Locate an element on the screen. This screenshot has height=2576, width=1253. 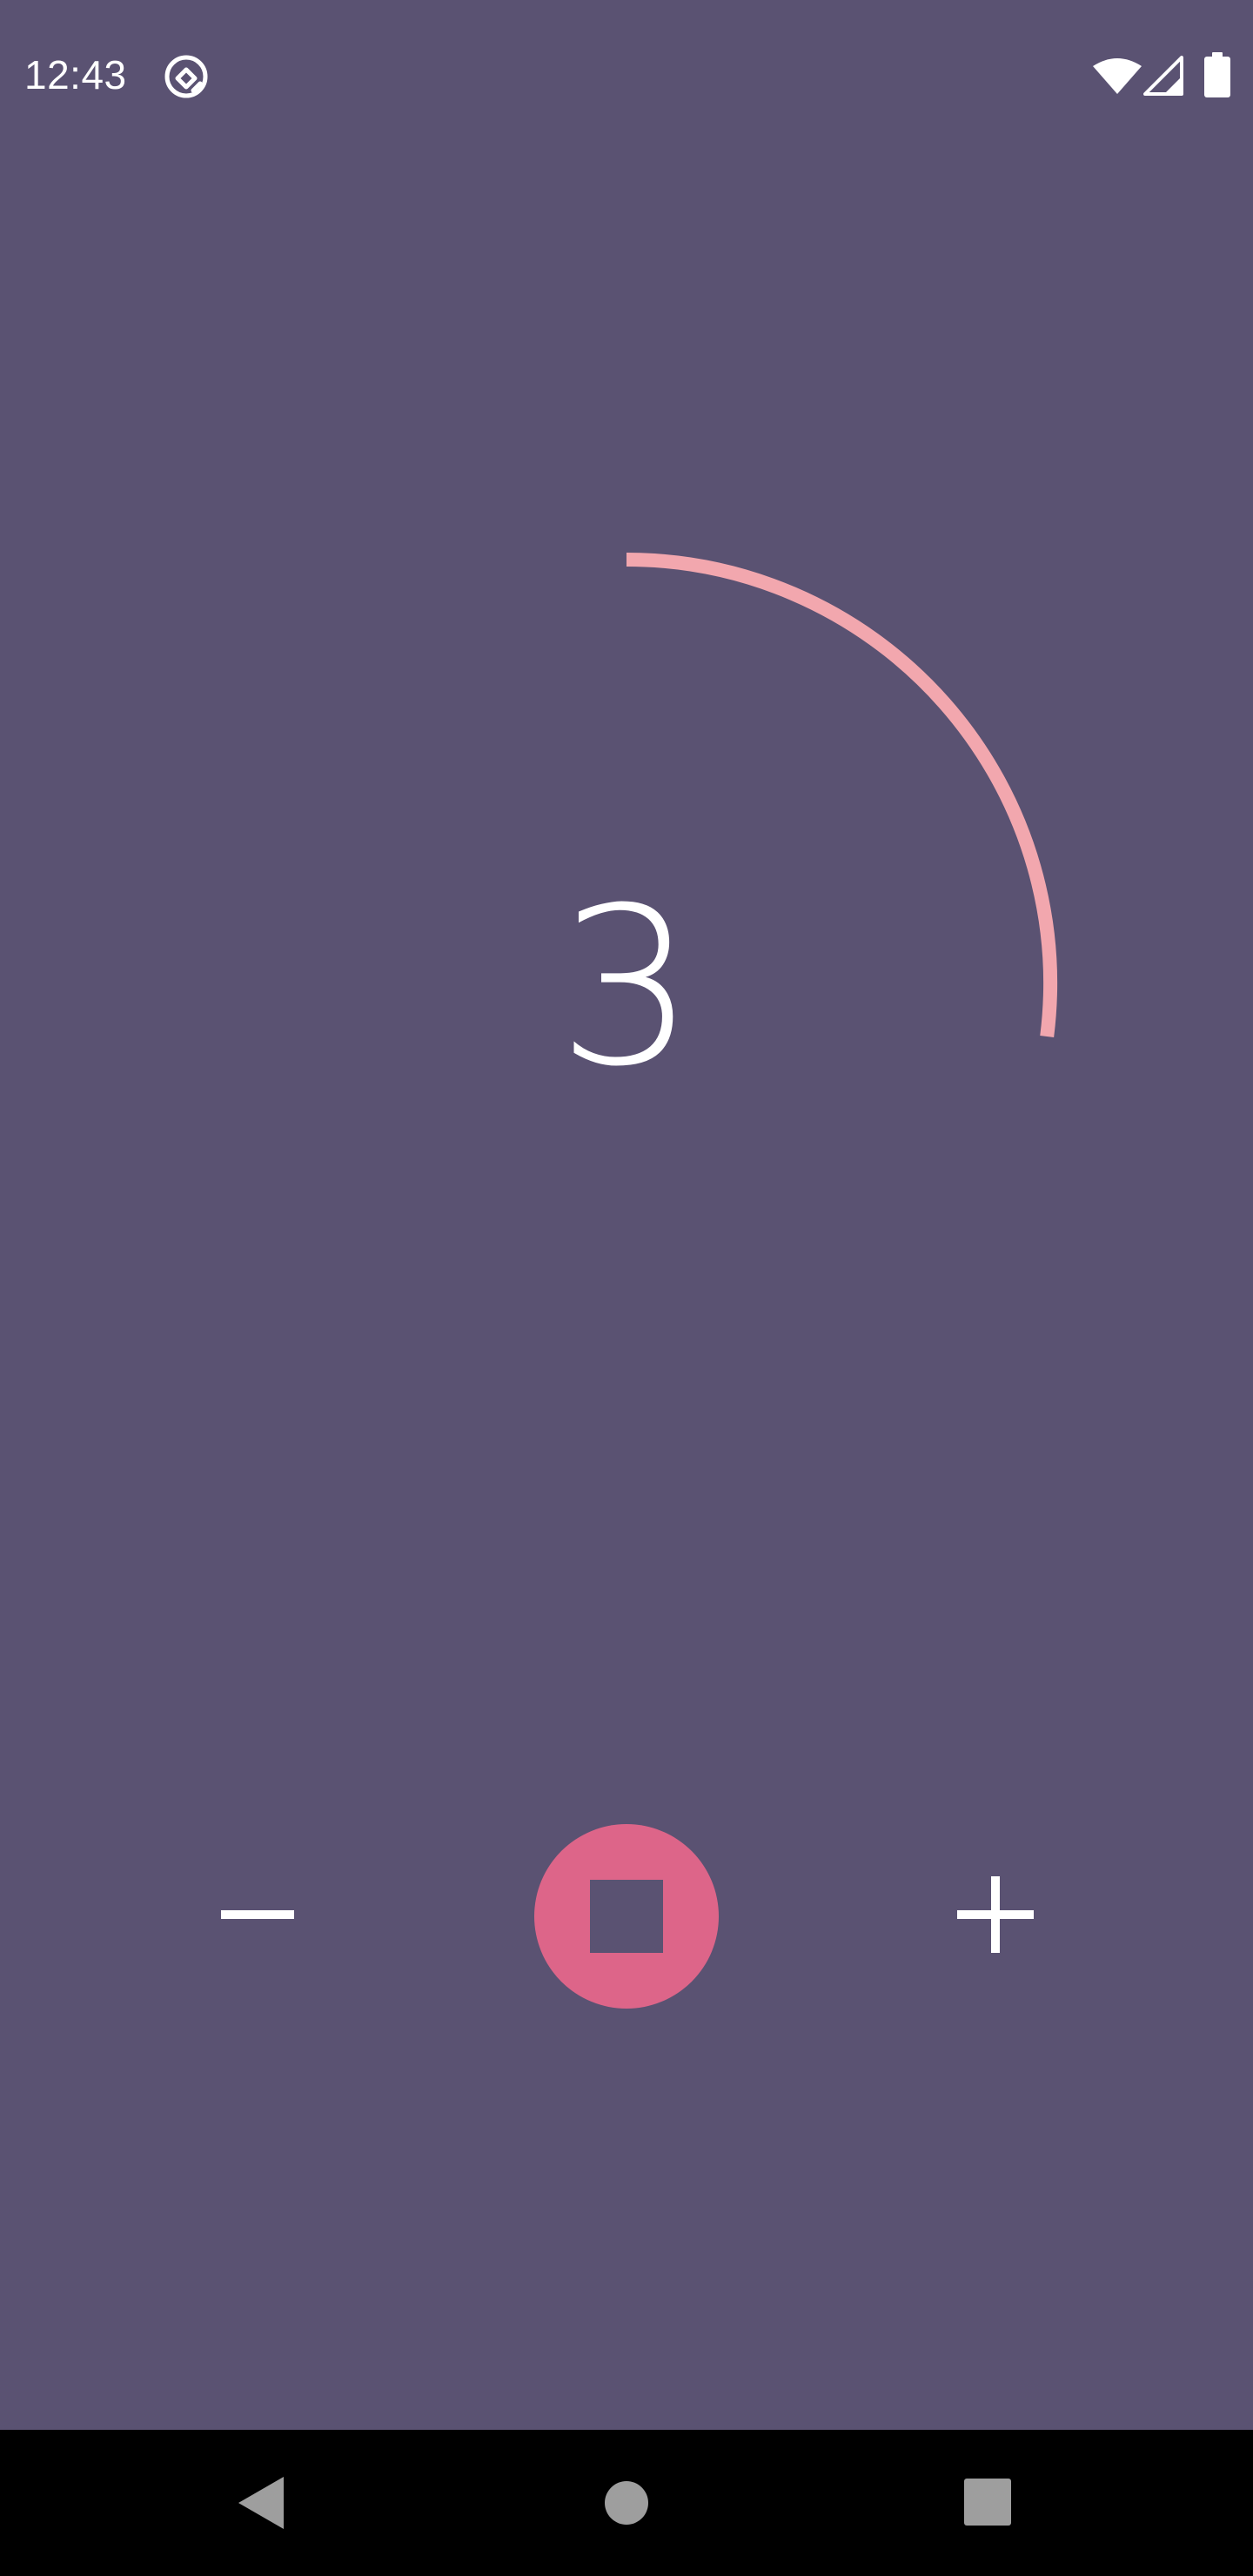
back-icon is located at coordinates (261, 2503).